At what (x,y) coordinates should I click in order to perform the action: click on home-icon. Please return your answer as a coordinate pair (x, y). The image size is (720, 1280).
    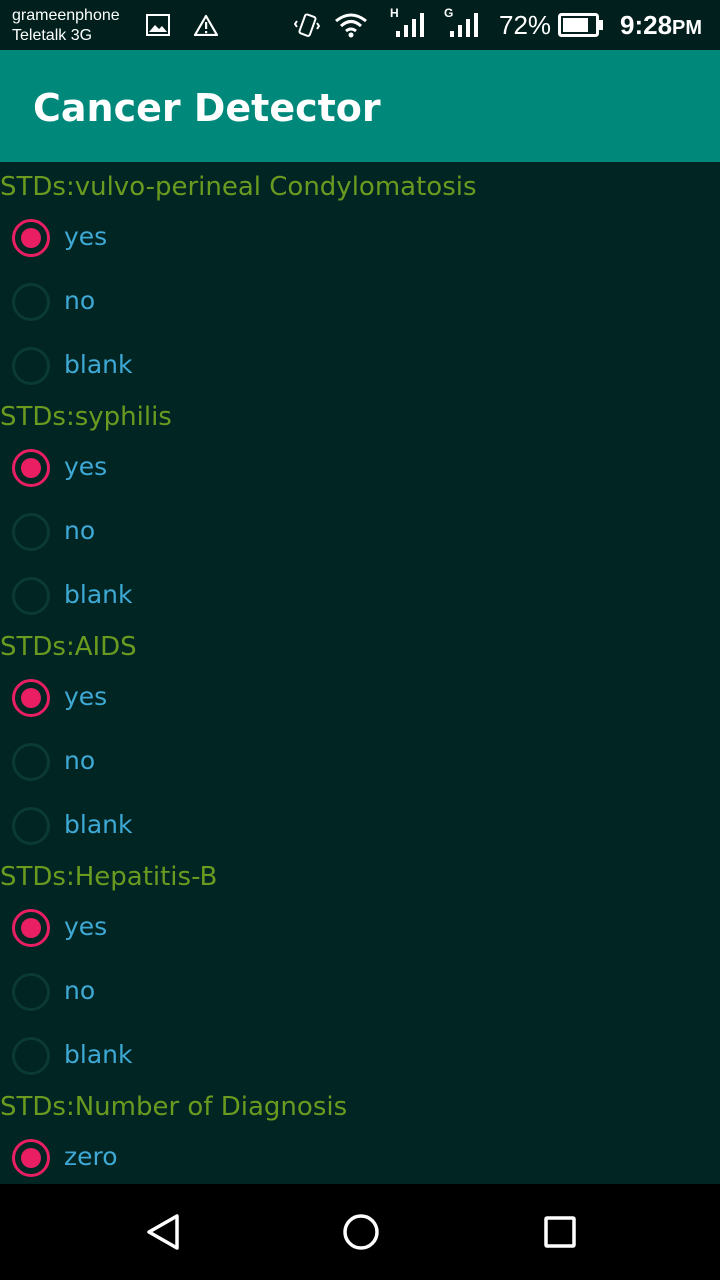
    Looking at the image, I should click on (361, 1232).